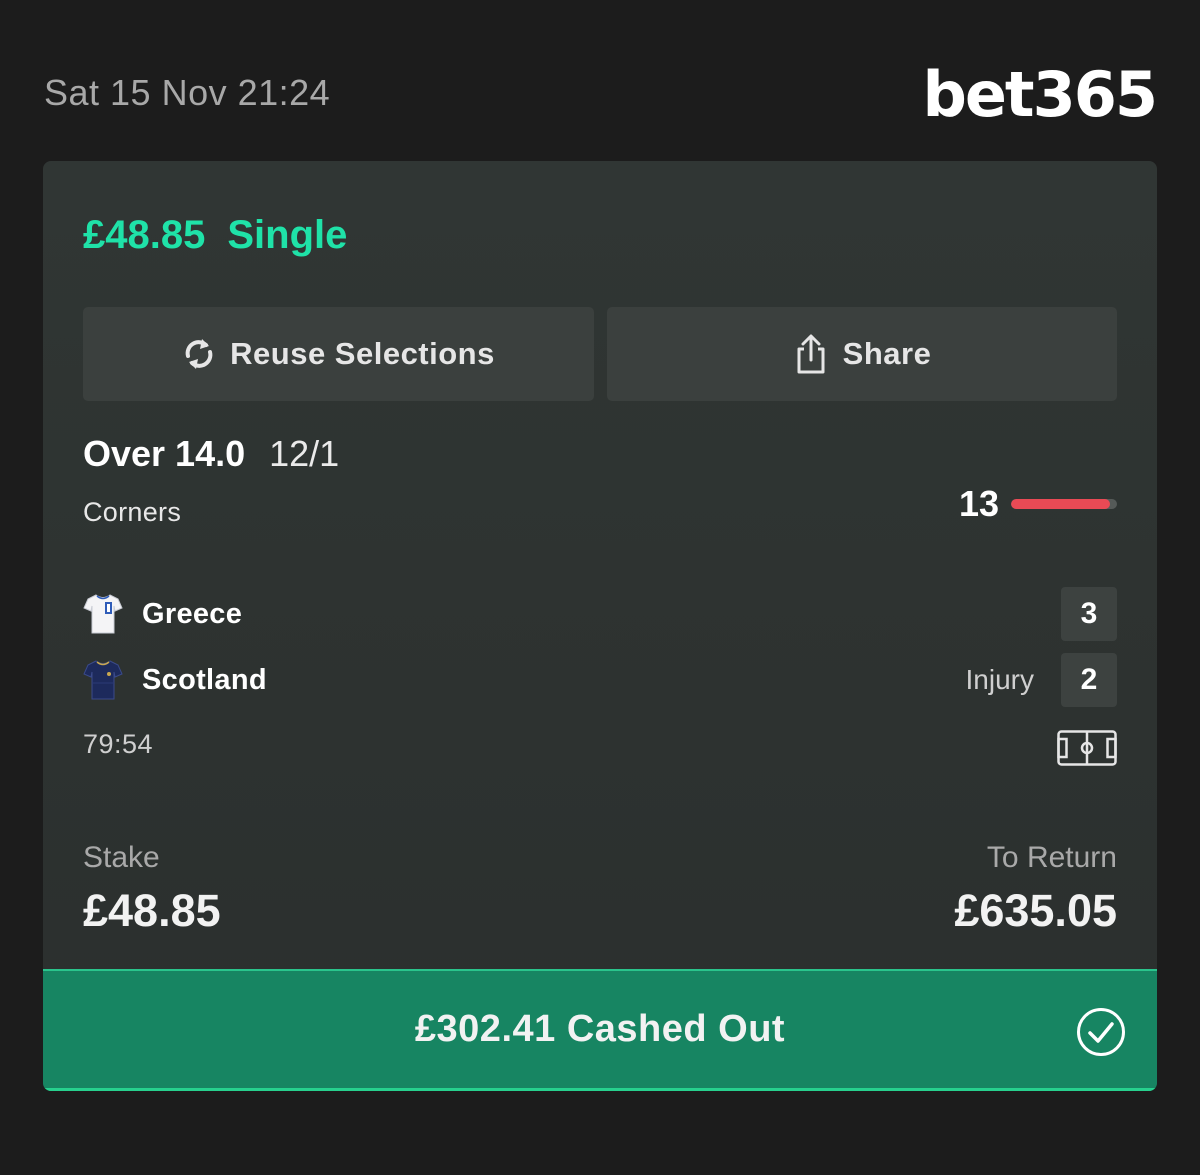 This screenshot has height=1175, width=1200. What do you see at coordinates (118, 744) in the screenshot?
I see `match-clock: 79:54` at bounding box center [118, 744].